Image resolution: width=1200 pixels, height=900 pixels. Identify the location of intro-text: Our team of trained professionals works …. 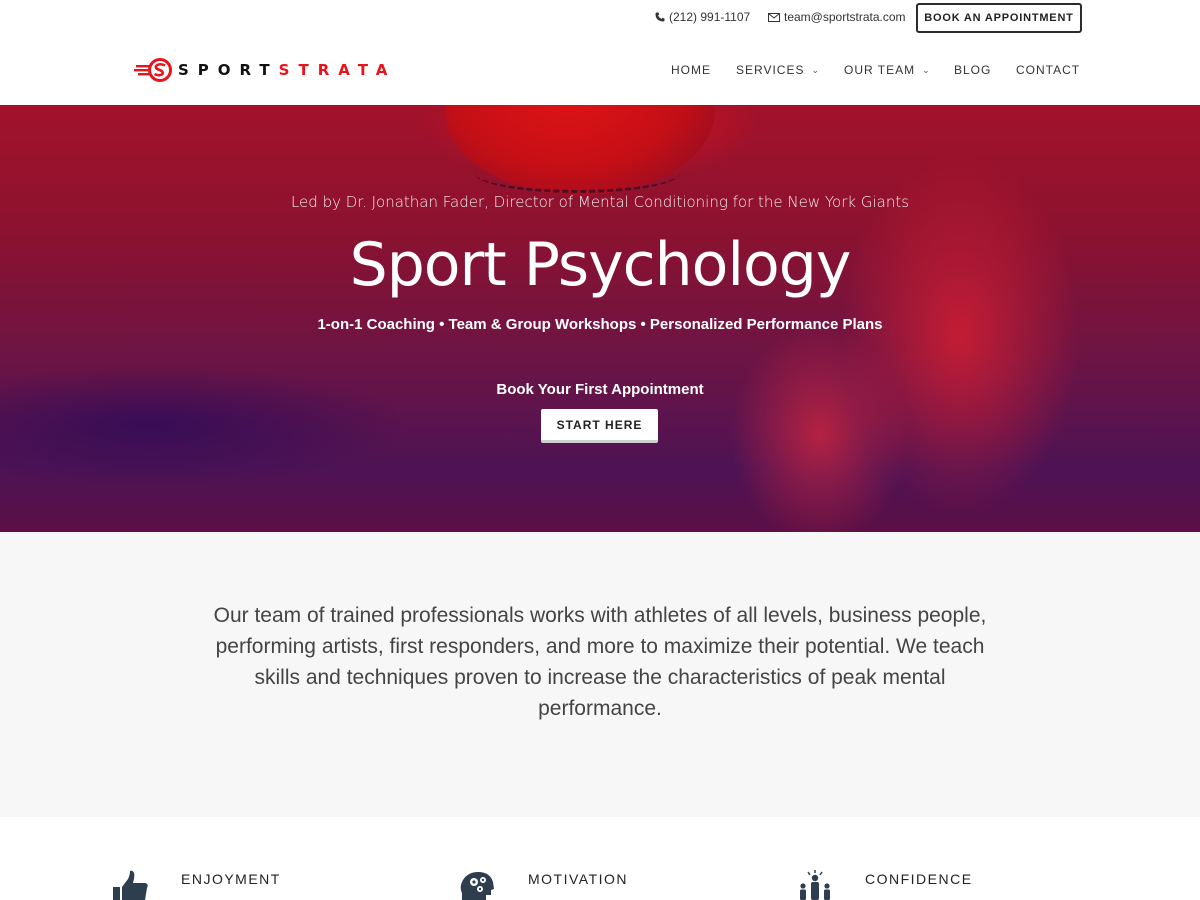
(600, 662).